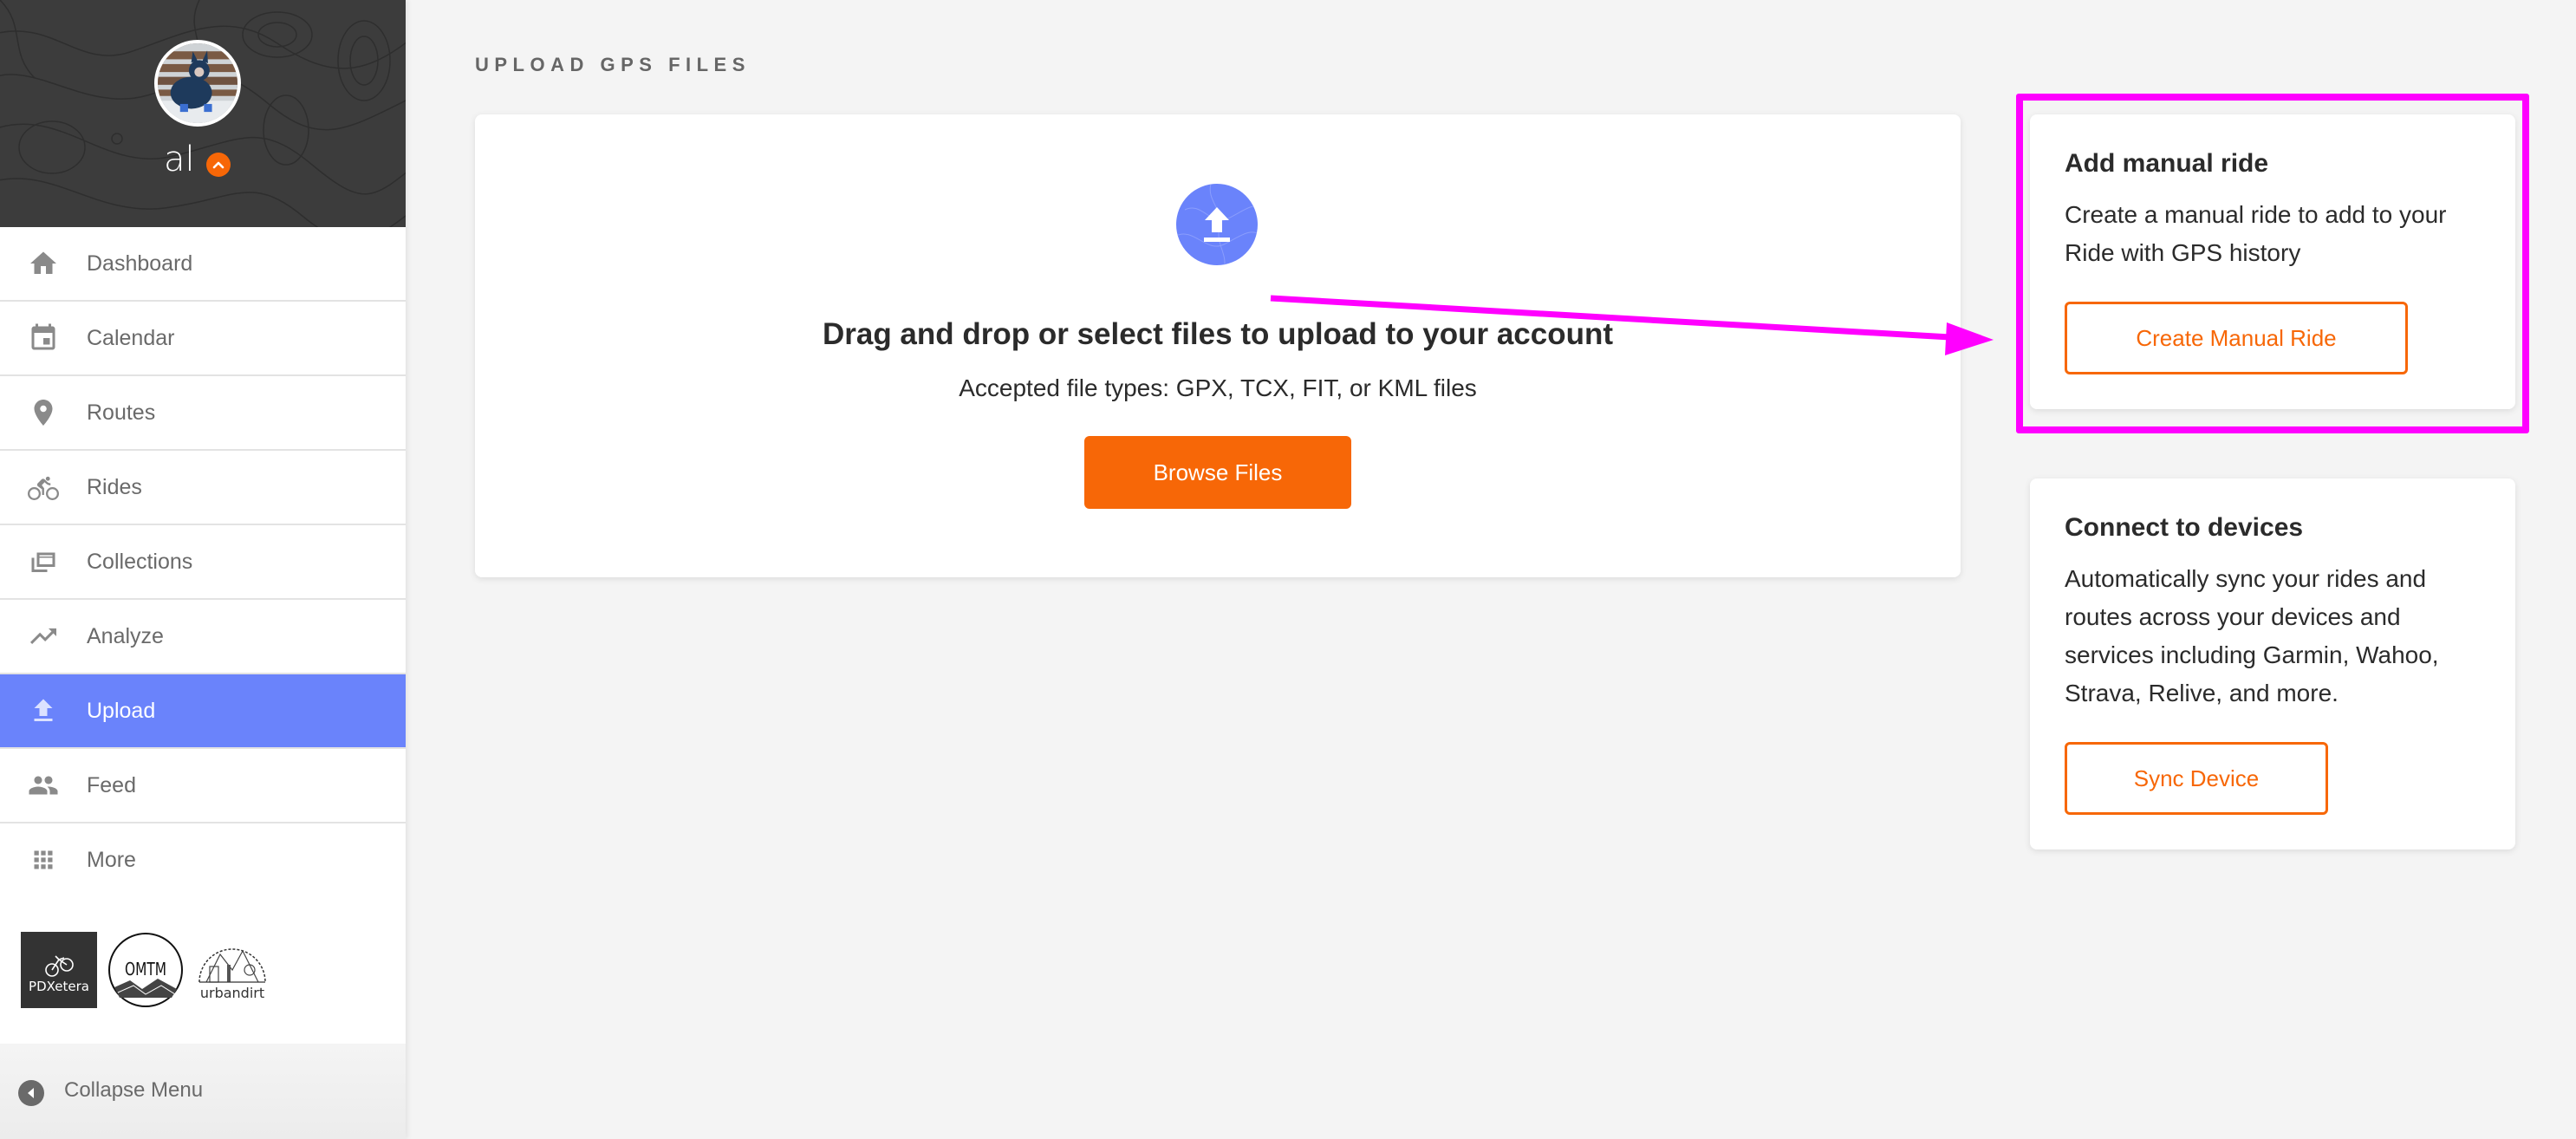  What do you see at coordinates (203, 637) in the screenshot?
I see `sidebar-item-analyze: Analyze` at bounding box center [203, 637].